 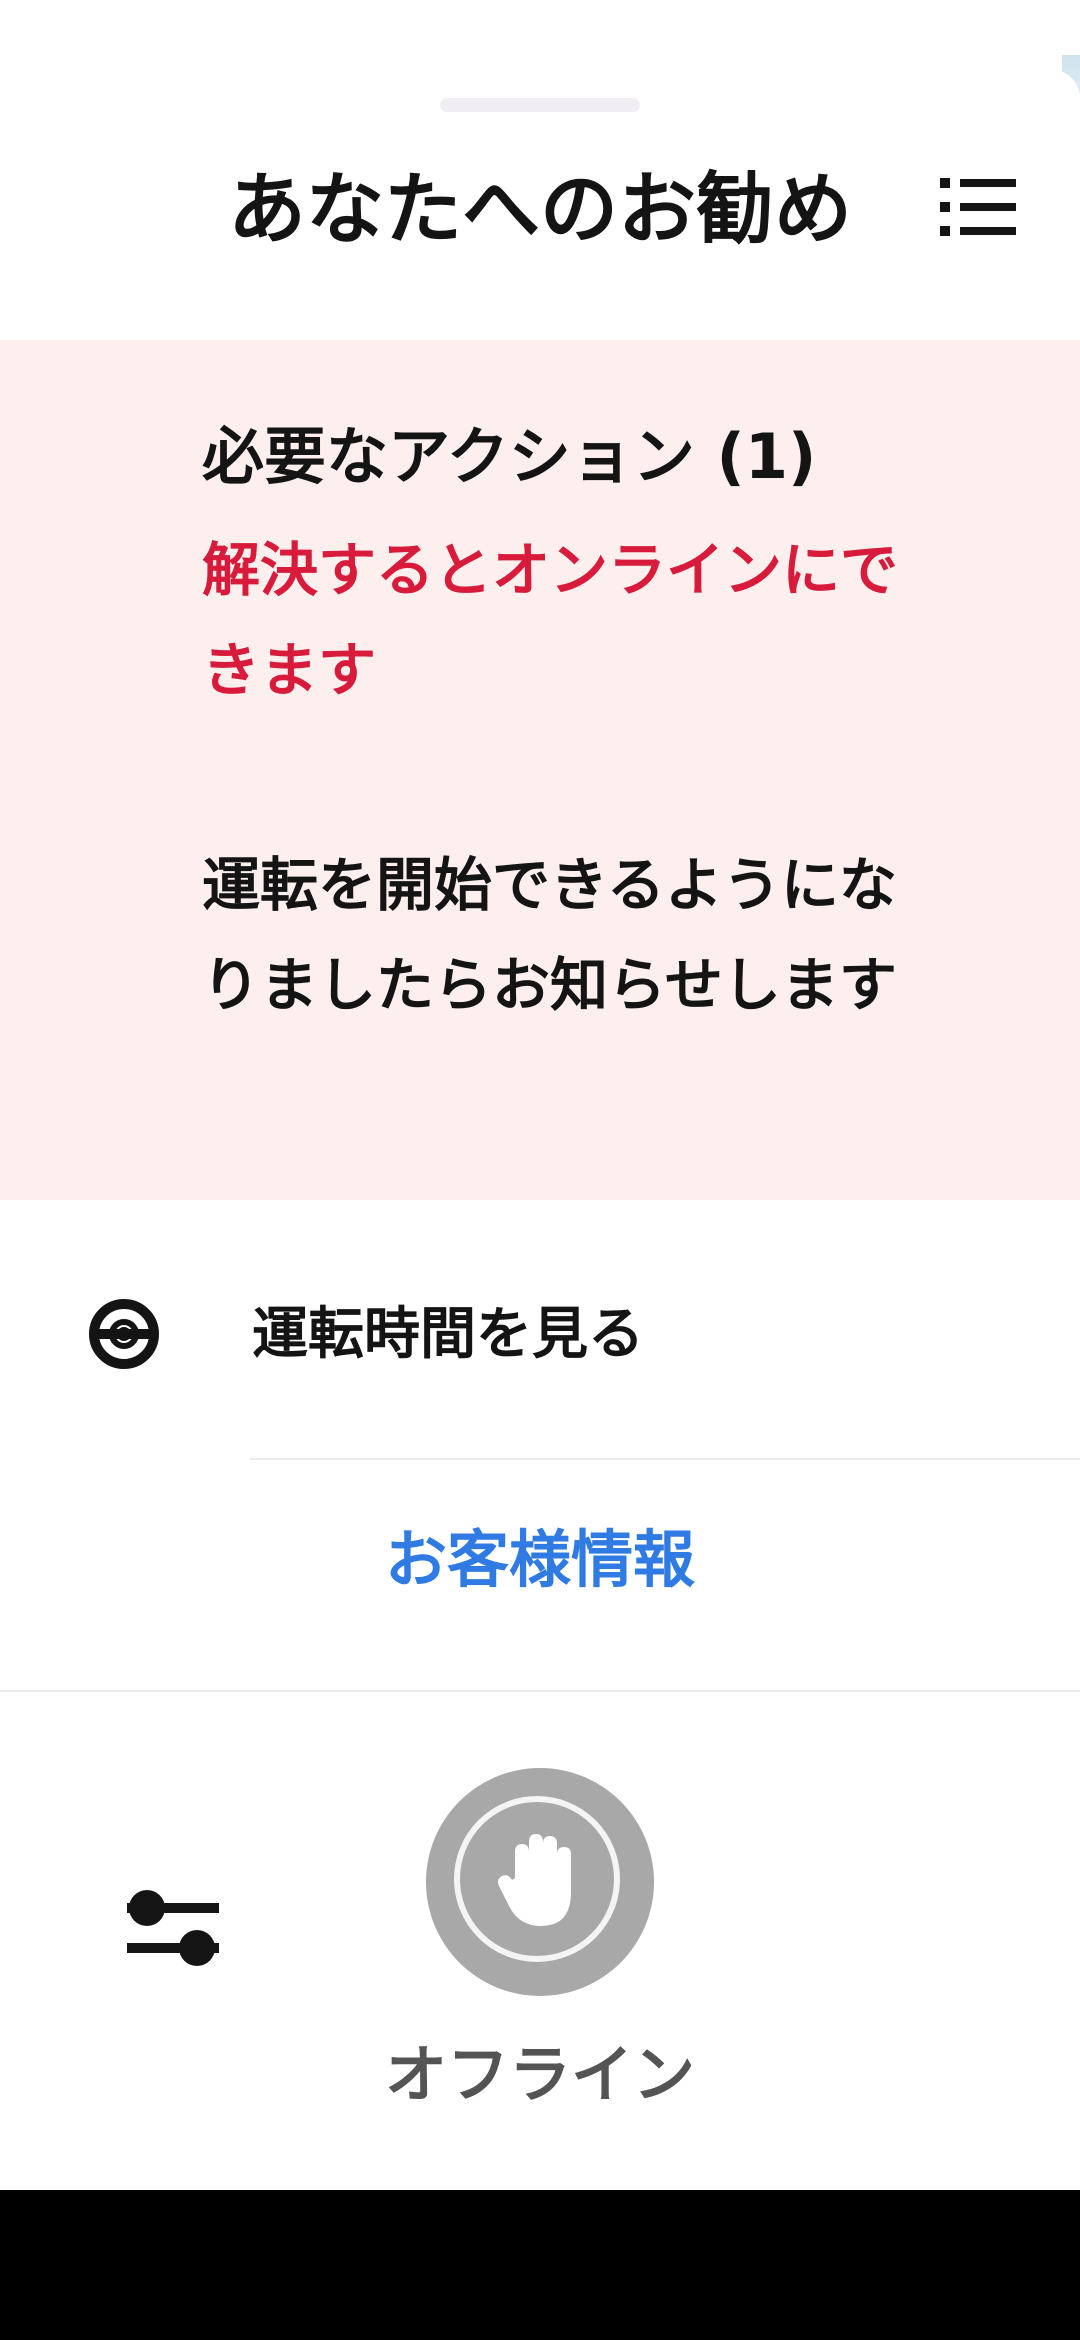 What do you see at coordinates (549, 935) in the screenshot?
I see `action-required-message: 運転を開始できるようになりましたらお知らせします` at bounding box center [549, 935].